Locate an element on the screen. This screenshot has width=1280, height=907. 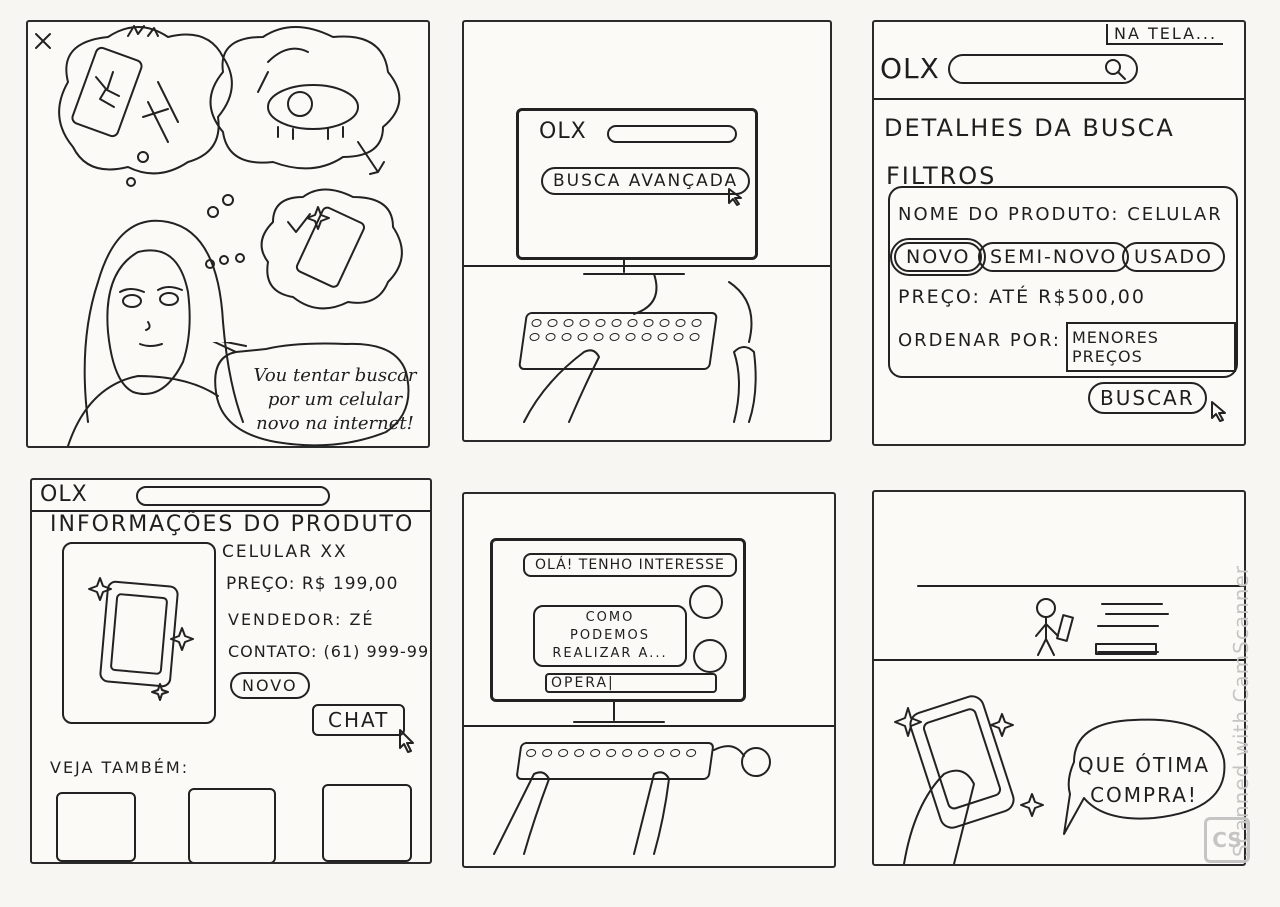
search-button: BUSCAR is located at coordinates (1147, 398).